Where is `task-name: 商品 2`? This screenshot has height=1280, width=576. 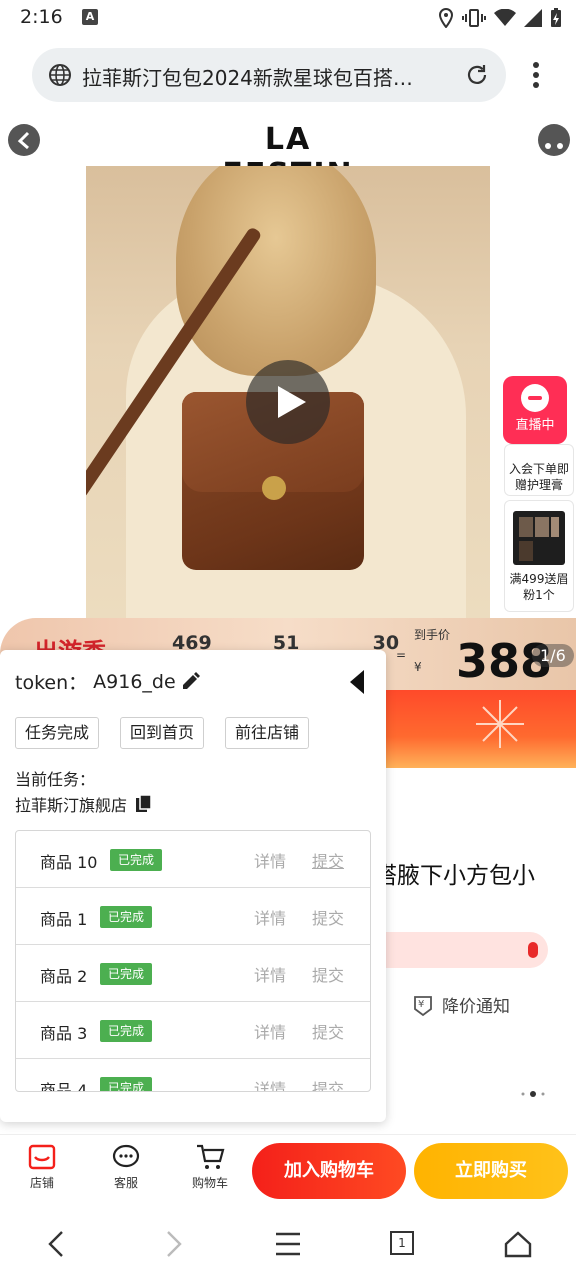 task-name: 商品 2 is located at coordinates (64, 976).